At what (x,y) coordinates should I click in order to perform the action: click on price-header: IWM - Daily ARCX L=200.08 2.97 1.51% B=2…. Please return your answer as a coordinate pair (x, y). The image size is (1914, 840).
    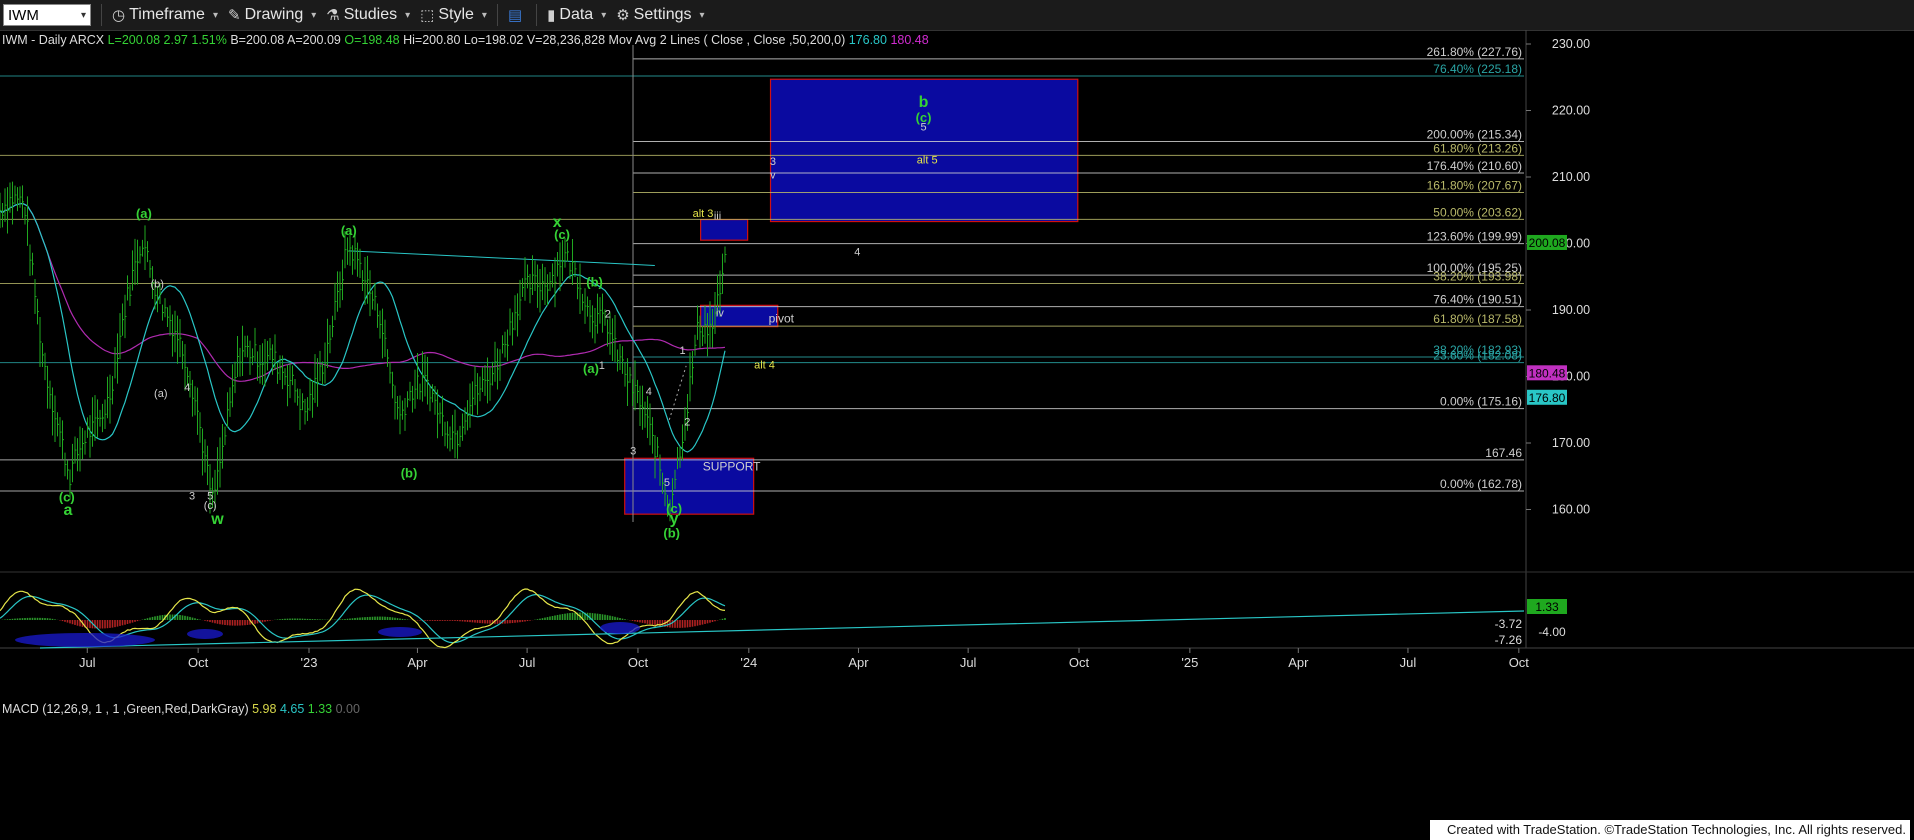
    Looking at the image, I should click on (465, 40).